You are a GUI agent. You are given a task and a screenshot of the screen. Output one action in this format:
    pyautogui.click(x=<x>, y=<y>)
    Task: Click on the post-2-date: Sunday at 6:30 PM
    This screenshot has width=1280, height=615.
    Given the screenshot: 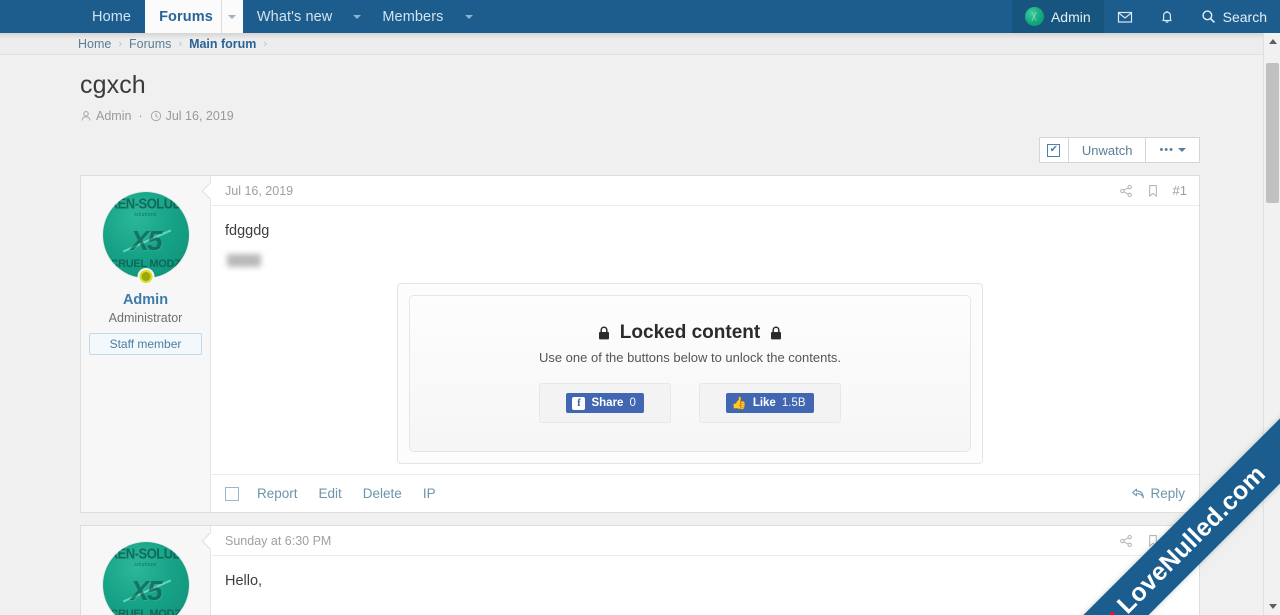 What is the action you would take?
    pyautogui.click(x=278, y=541)
    